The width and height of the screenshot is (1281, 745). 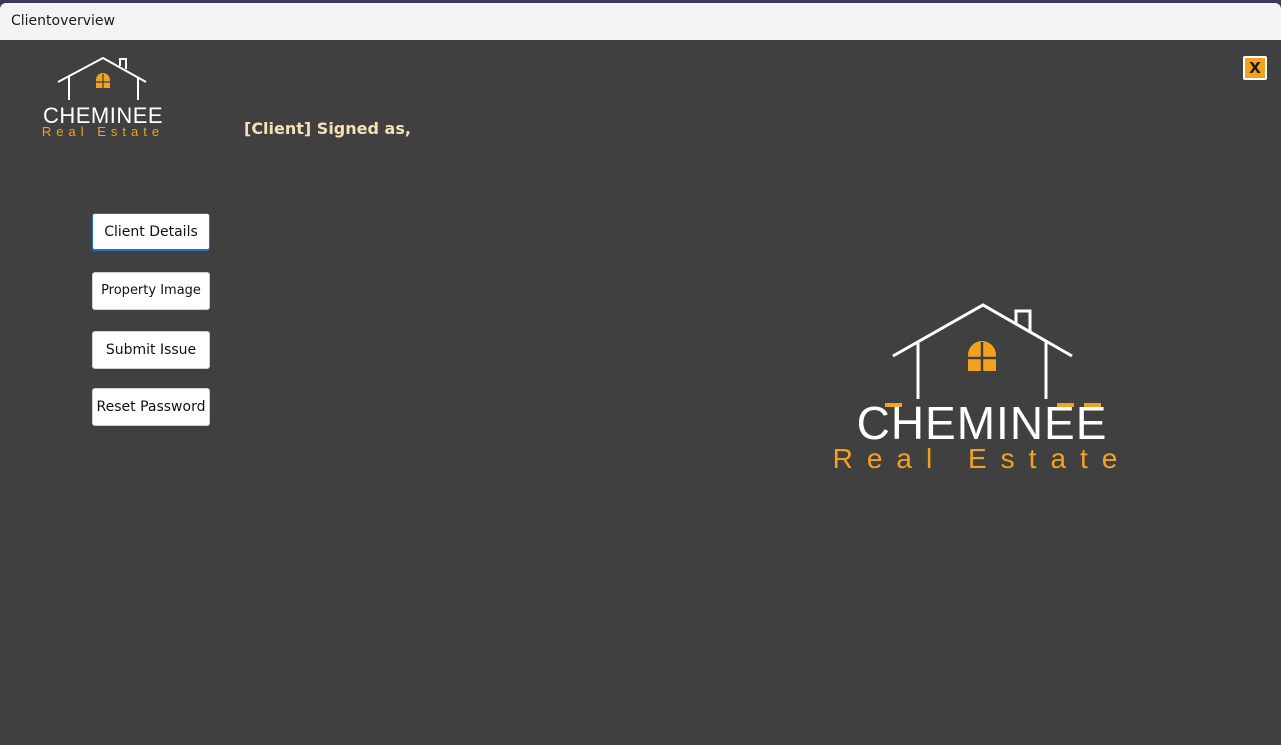 I want to click on signed-as-label: [Client] Signed as,, so click(x=327, y=128).